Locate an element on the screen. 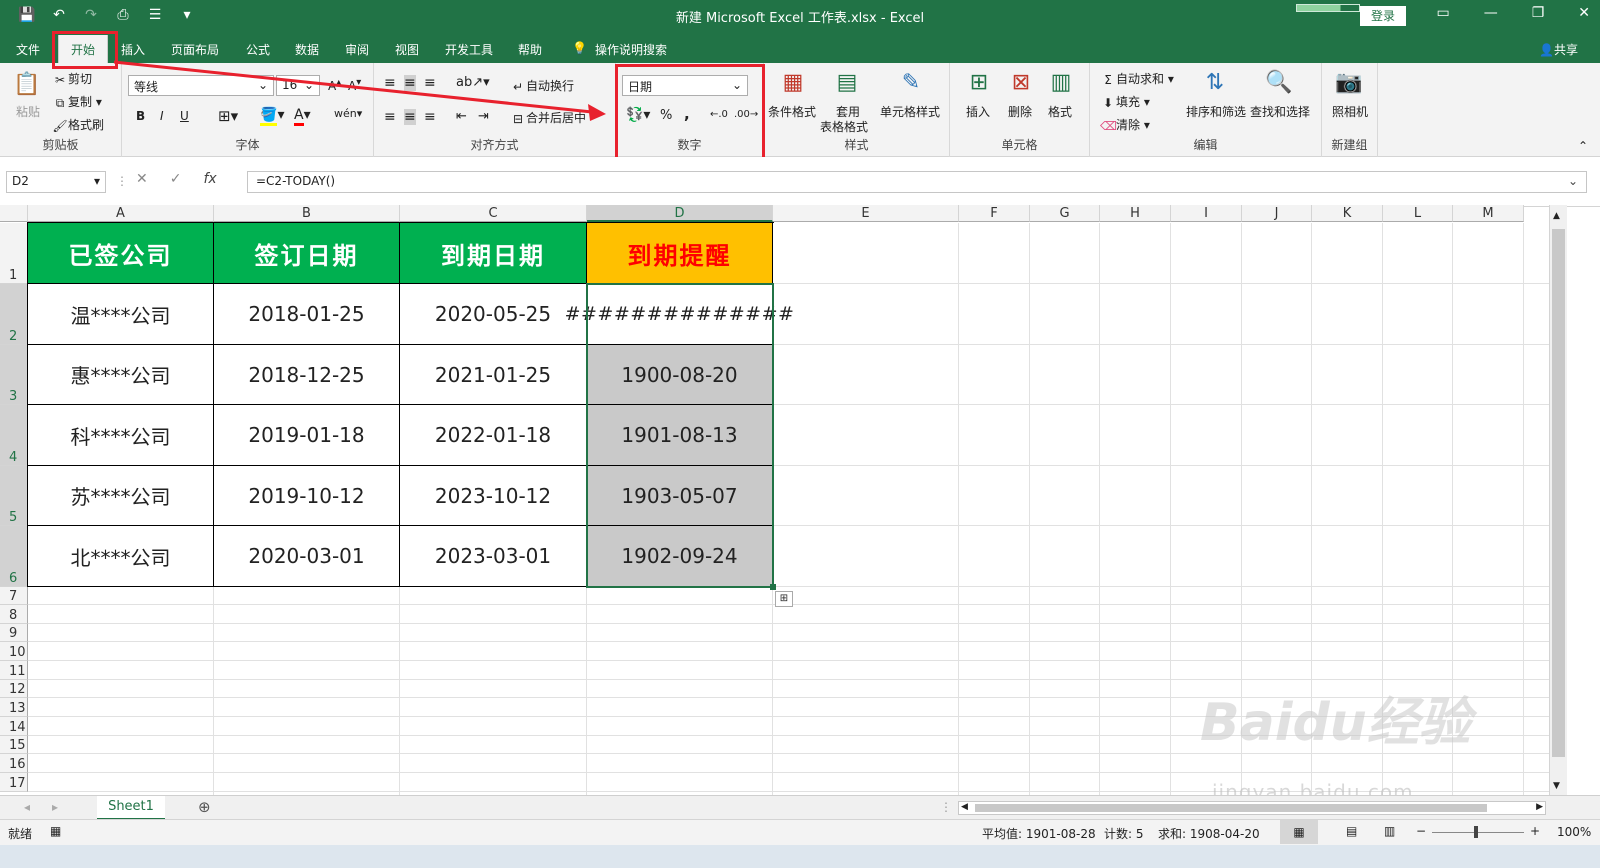  prev-sheet-icon: ◂ is located at coordinates (27, 807).